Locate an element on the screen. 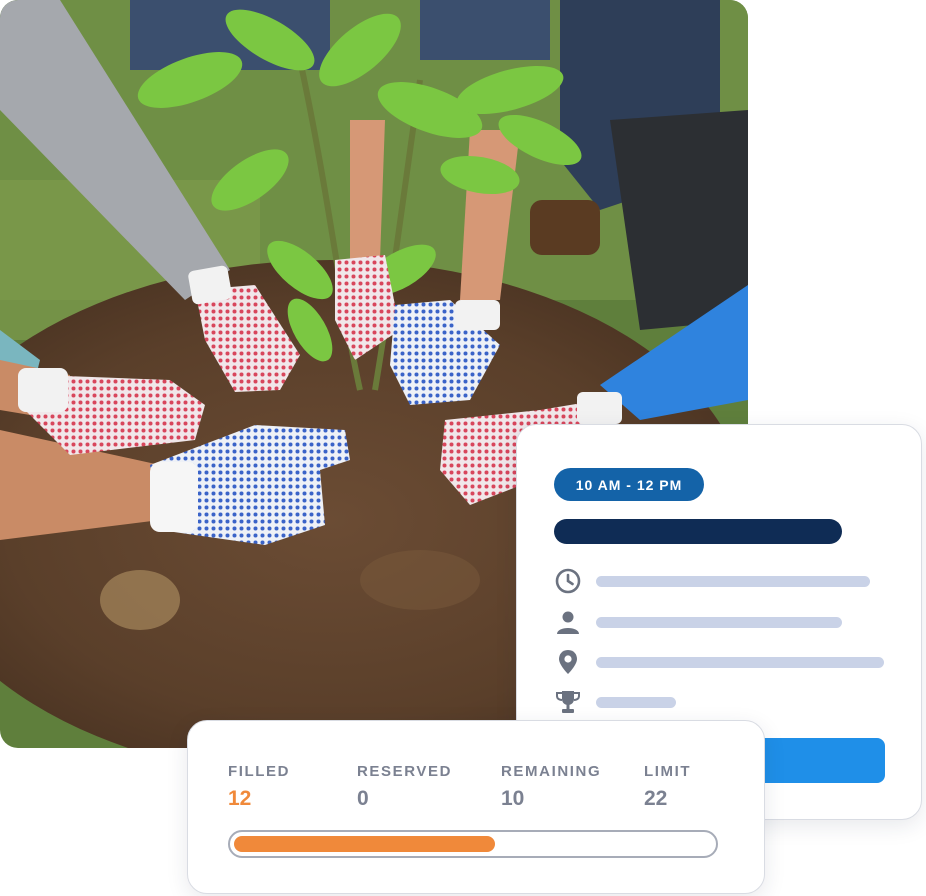  detail-row-reward is located at coordinates (724, 703).